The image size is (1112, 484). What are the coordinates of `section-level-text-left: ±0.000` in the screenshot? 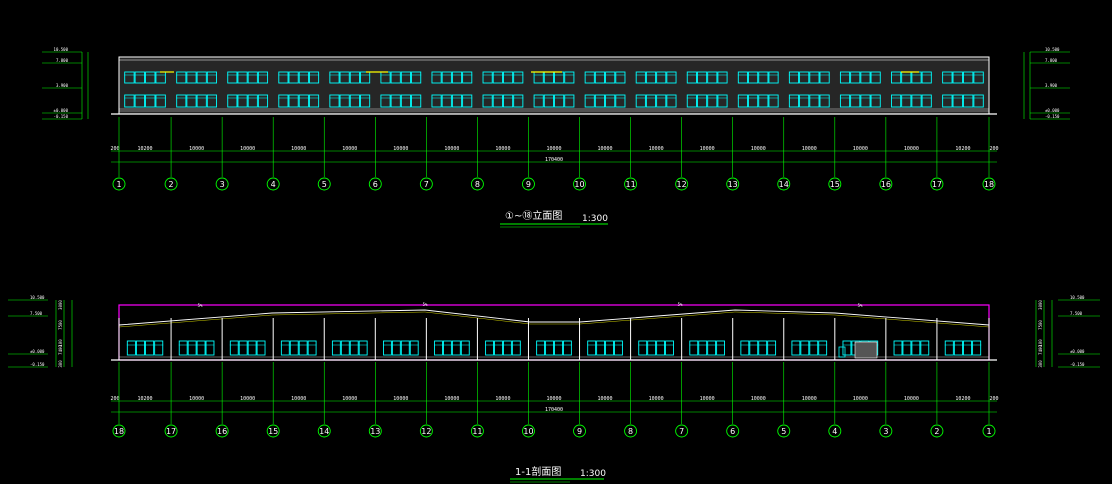 It's located at (37, 351).